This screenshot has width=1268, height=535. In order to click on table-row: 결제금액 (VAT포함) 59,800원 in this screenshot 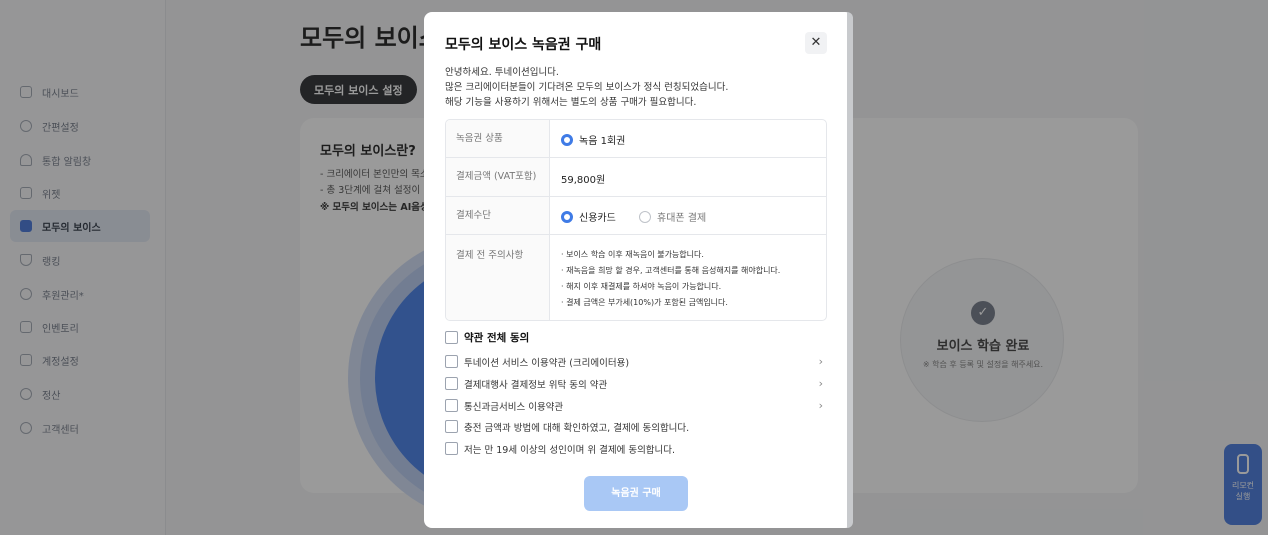, I will do `click(636, 177)`.